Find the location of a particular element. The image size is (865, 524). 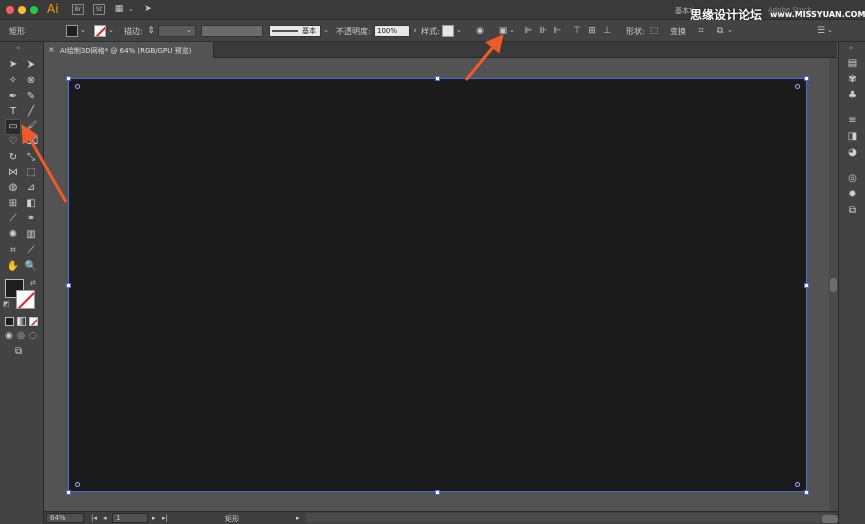

draw-behind-icon: ◎ is located at coordinates (21, 336).